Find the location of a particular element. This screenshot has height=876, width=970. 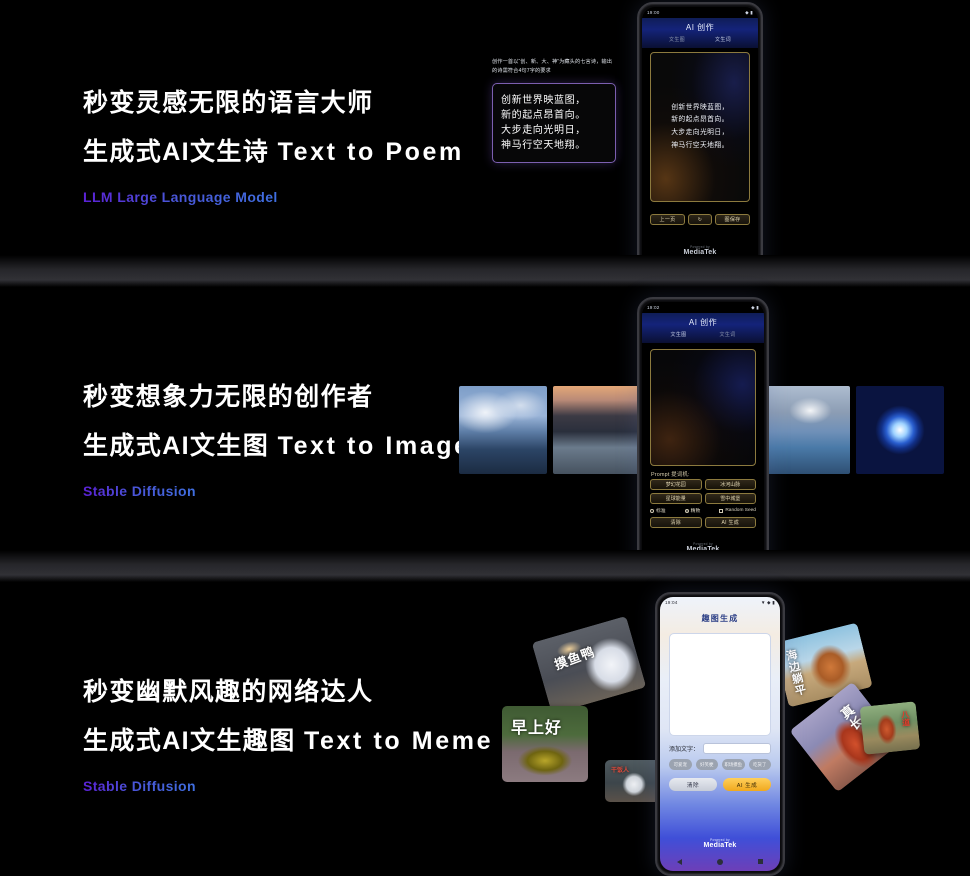

meme-caption: 八道 is located at coordinates (905, 718).